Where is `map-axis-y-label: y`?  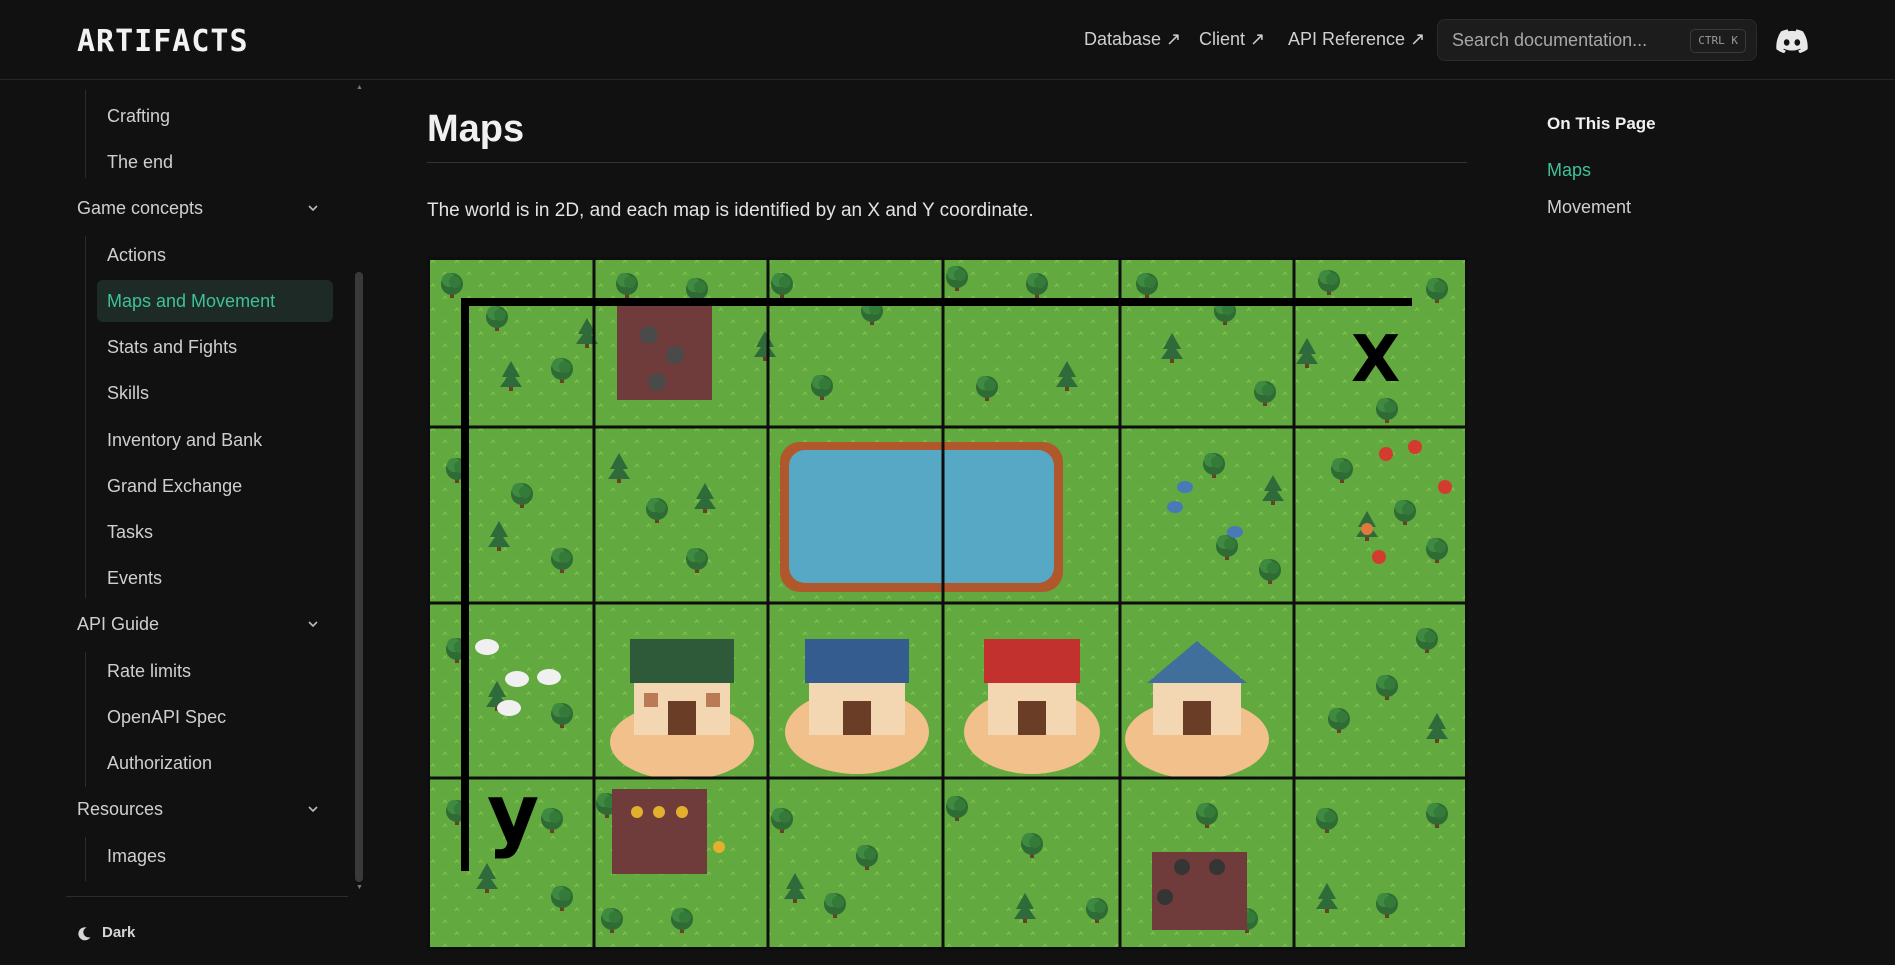
map-axis-y-label: y is located at coordinates (513, 813).